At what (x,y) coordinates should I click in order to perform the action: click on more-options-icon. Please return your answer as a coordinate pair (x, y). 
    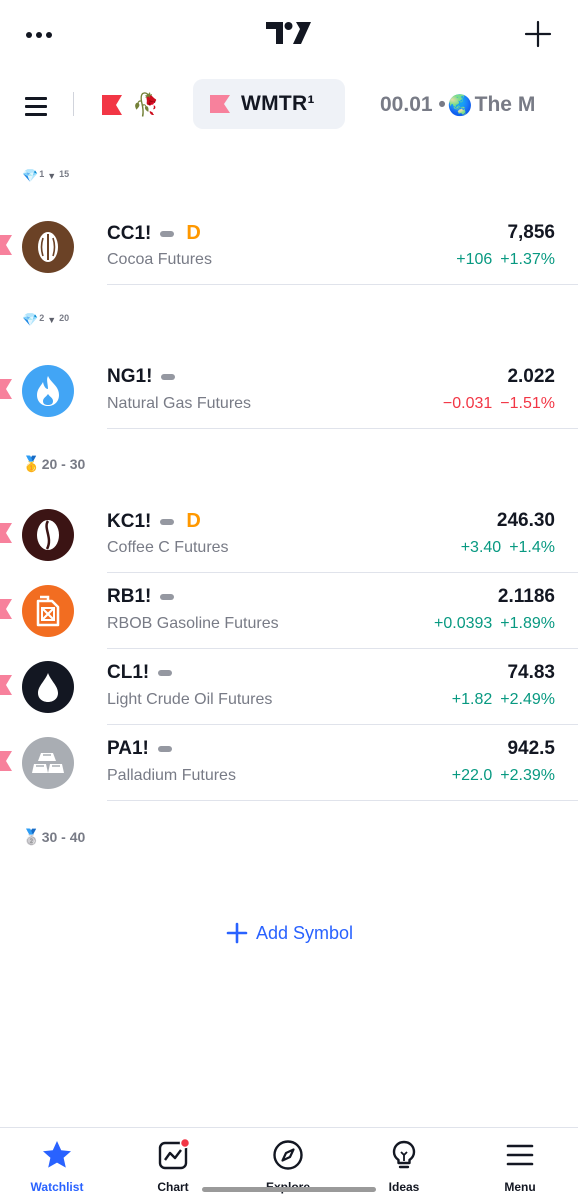
    Looking at the image, I should click on (40, 34).